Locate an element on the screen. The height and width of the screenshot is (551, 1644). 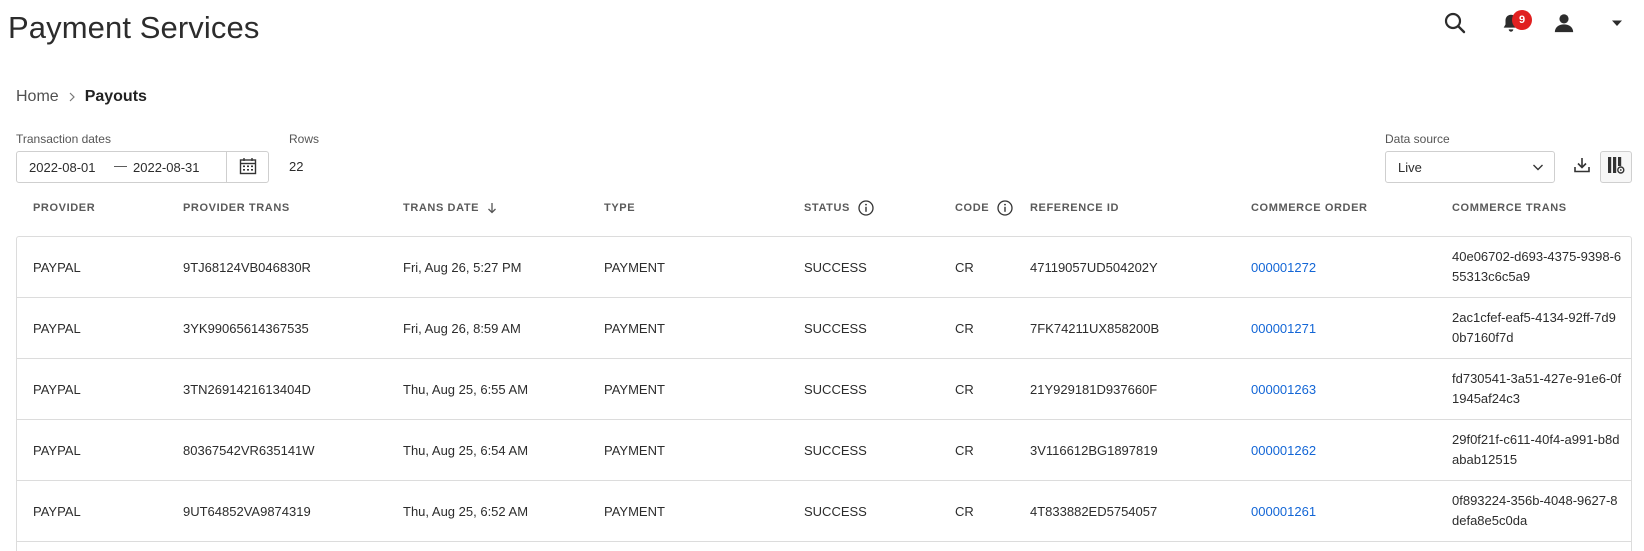
column-header-type: TYPE is located at coordinates (619, 208).